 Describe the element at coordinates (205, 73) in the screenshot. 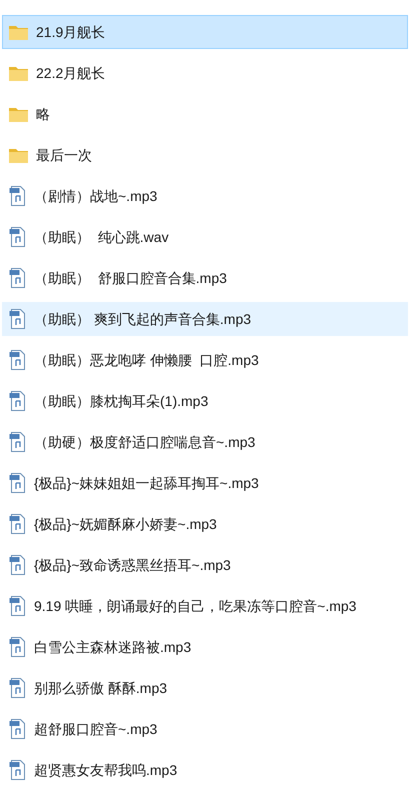

I see `file-row: 22.2月舰长` at that location.